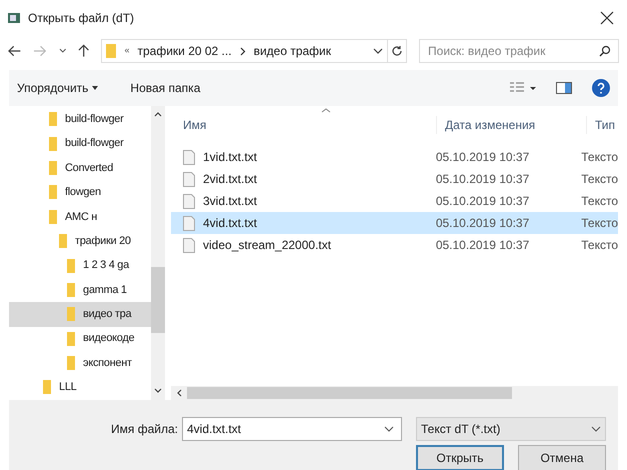 Image resolution: width=627 pixels, height=470 pixels. I want to click on tree-item: Converted, so click(80, 168).